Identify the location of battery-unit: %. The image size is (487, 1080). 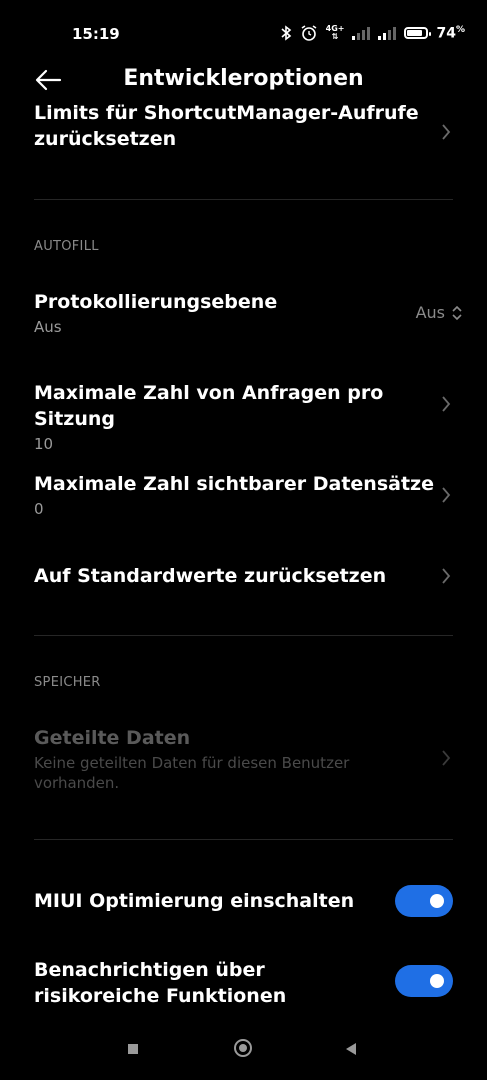
(460, 29).